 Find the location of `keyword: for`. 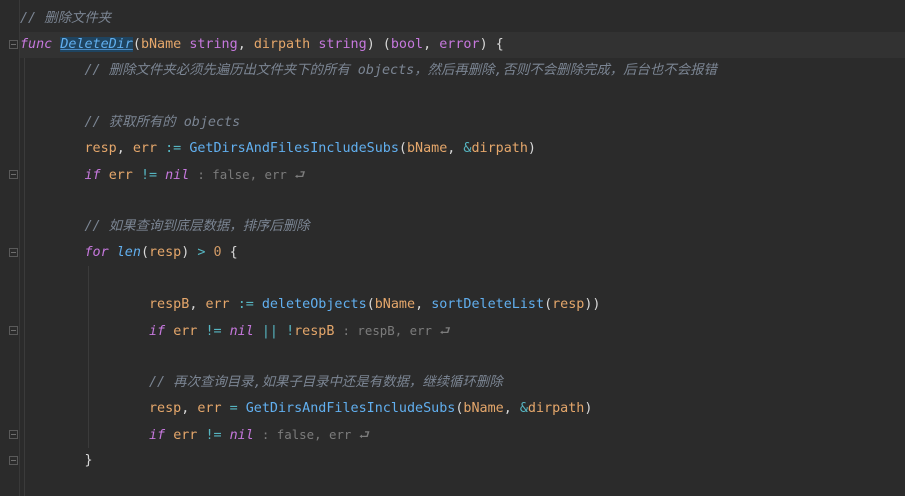

keyword: for is located at coordinates (96, 252).